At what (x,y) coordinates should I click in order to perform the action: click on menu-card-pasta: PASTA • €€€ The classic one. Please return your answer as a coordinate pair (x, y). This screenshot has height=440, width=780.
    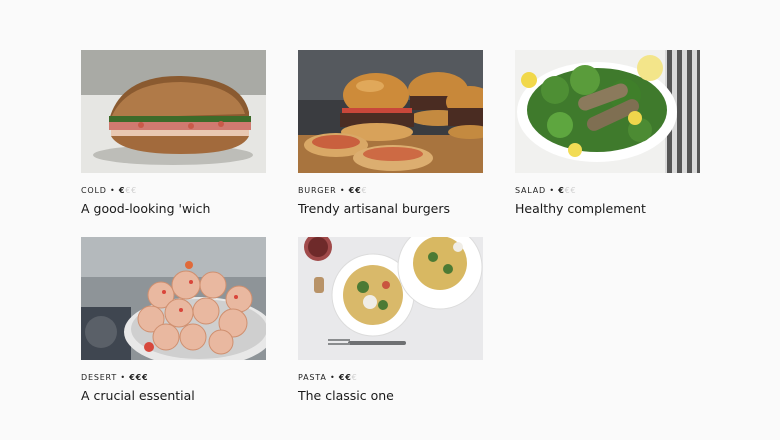
    Looking at the image, I should click on (390, 320).